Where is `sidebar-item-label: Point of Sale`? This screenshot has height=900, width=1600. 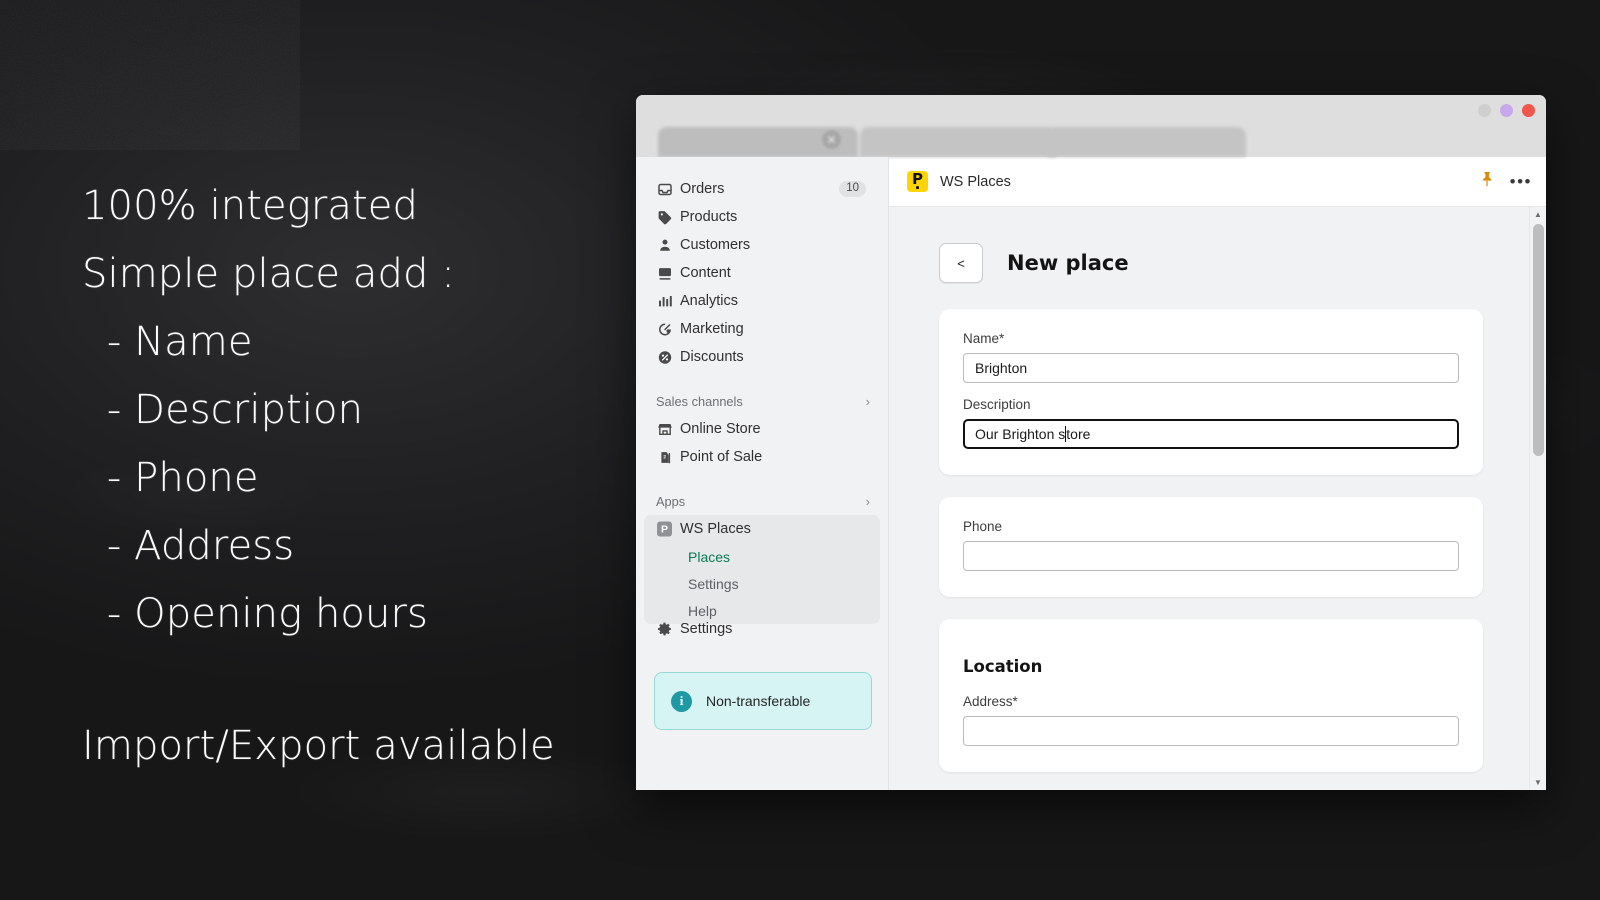
sidebar-item-label: Point of Sale is located at coordinates (721, 457).